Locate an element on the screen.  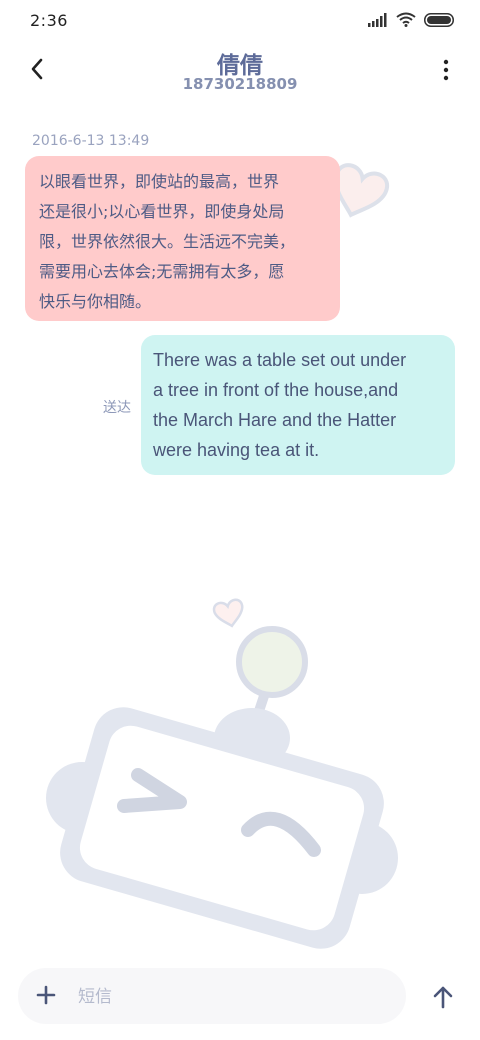
more-options-button is located at coordinates (446, 70).